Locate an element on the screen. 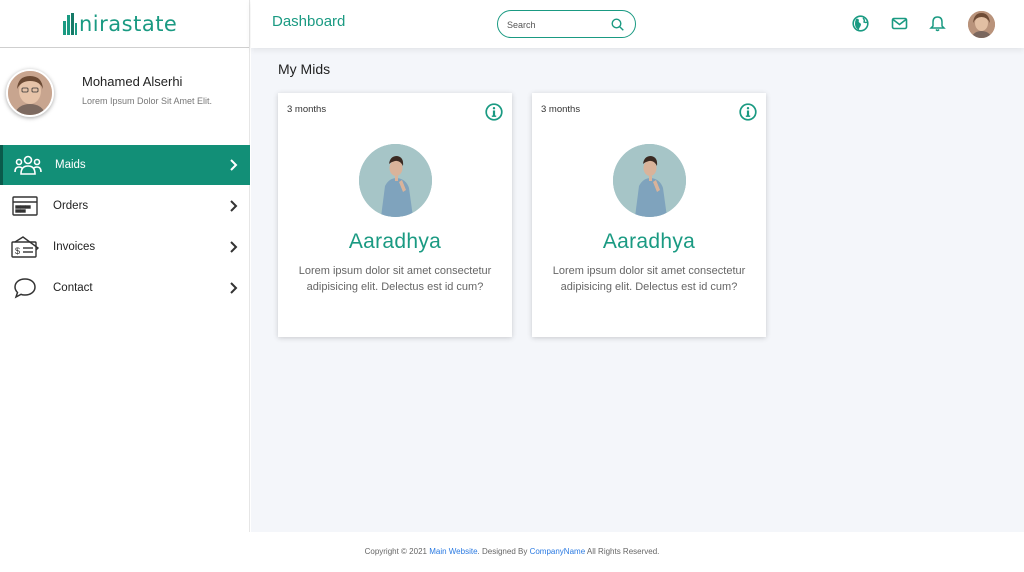  sidebar-item-invoices: $ Invoices is located at coordinates (125, 247).